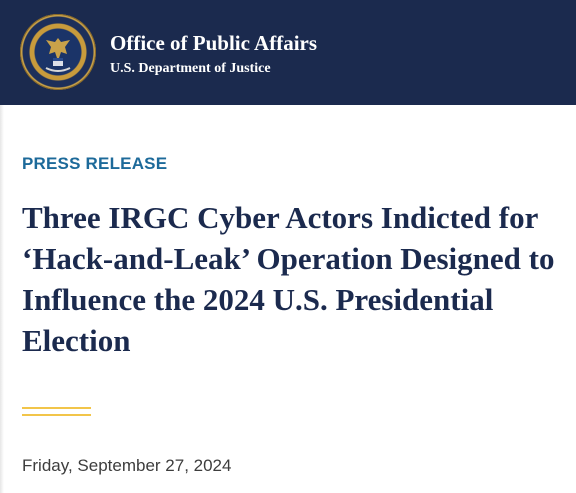  What do you see at coordinates (213, 43) in the screenshot?
I see `org-title: Office of Public Affairs` at bounding box center [213, 43].